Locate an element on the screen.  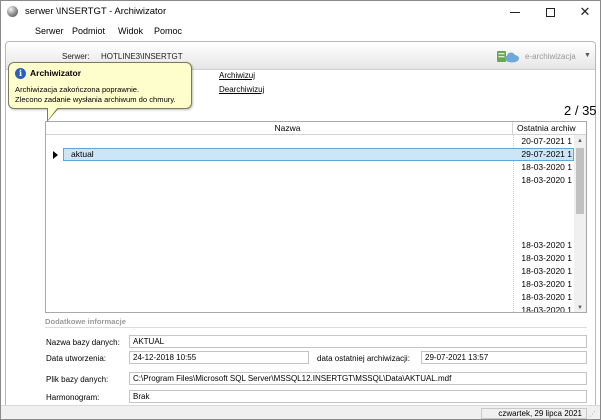
menu-bar: Serwer Podmiot Widok Pomoc is located at coordinates (300, 31).